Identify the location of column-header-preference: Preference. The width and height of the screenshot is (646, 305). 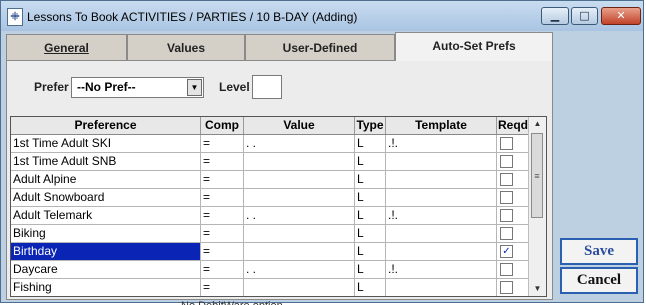
(106, 125).